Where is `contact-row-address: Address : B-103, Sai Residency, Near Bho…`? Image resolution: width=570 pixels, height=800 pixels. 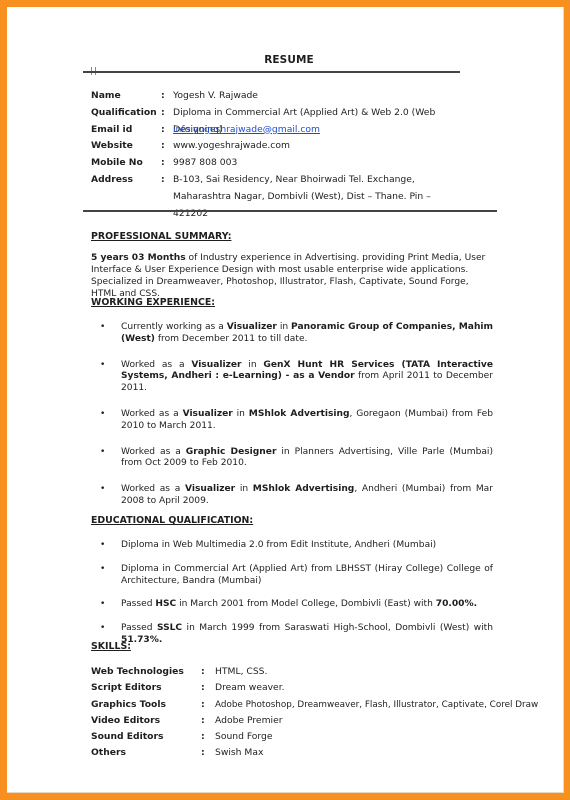 contact-row-address: Address : B-103, Sai Residency, Near Bho… is located at coordinates (287, 195).